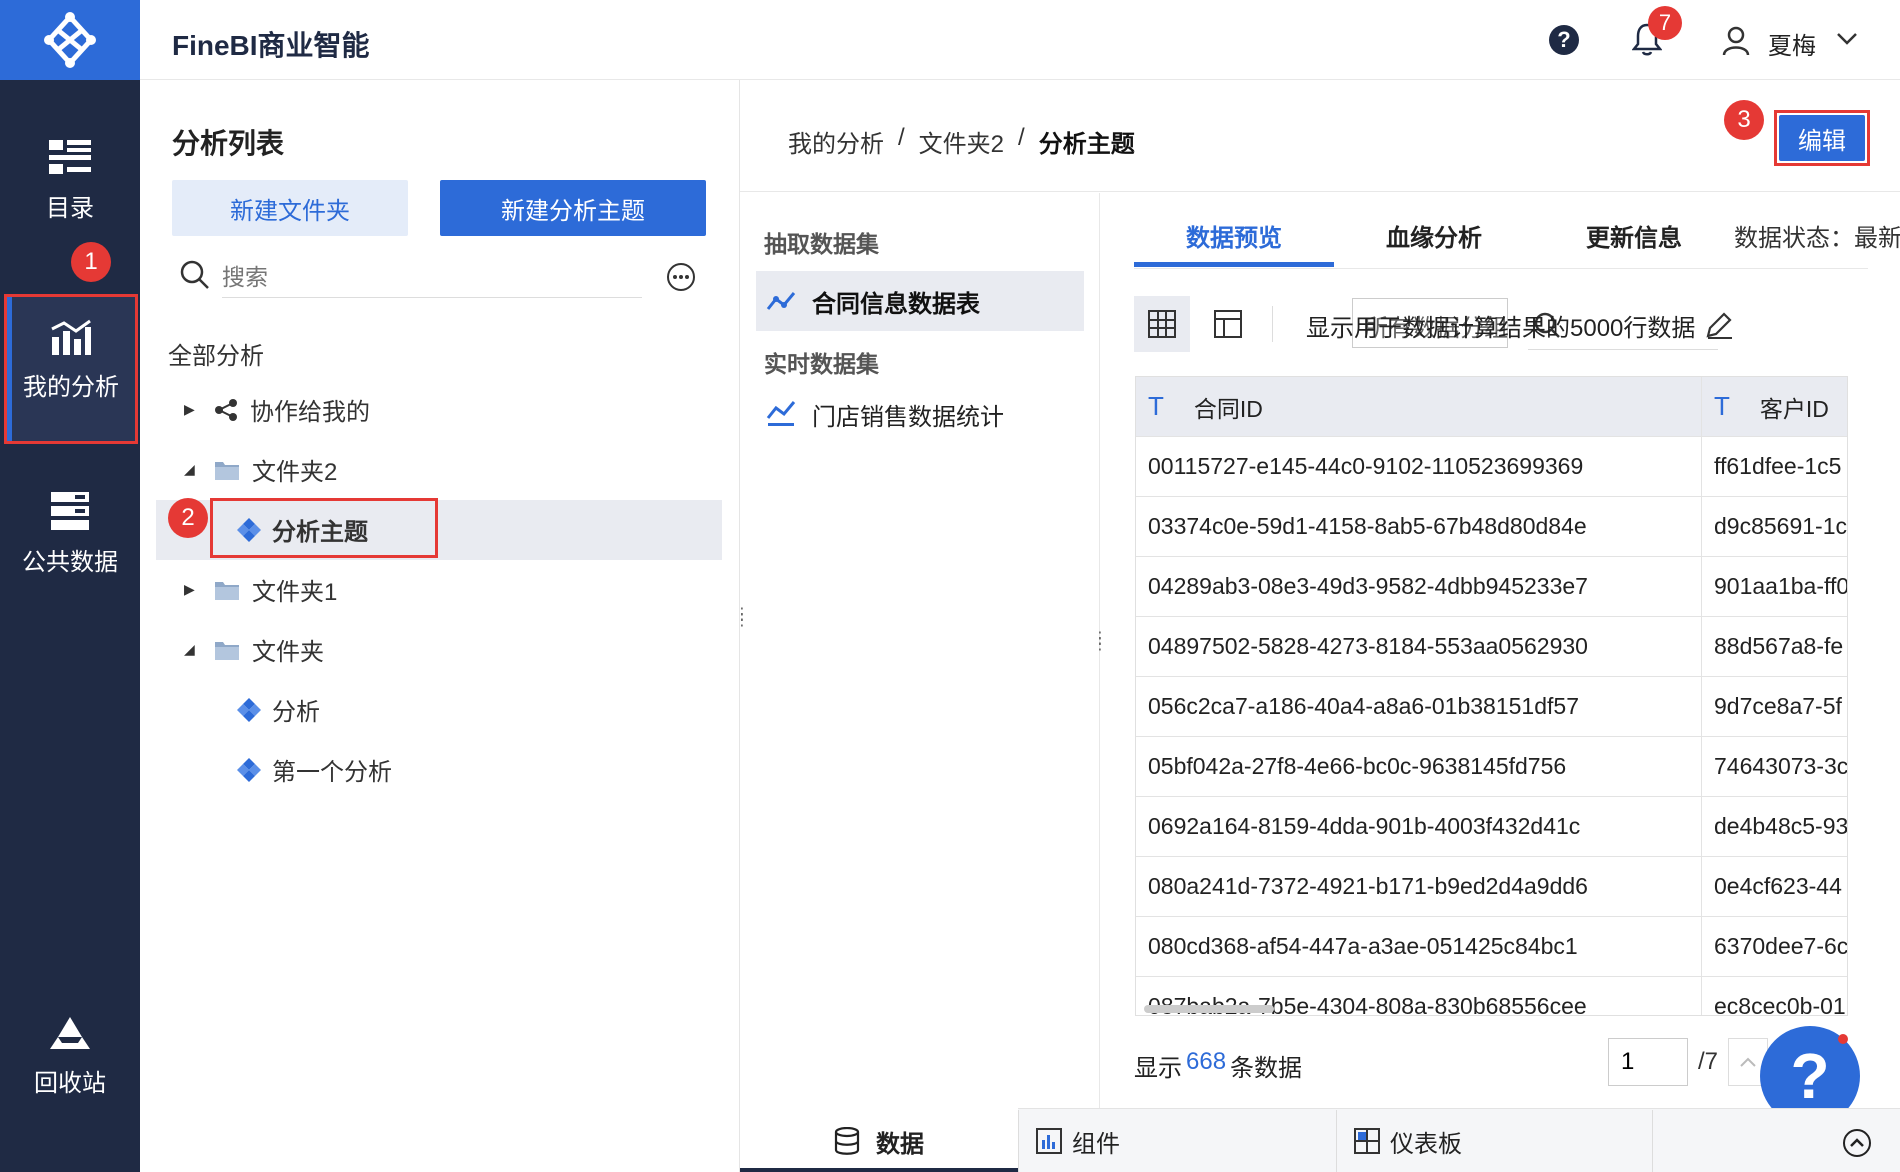 The width and height of the screenshot is (1900, 1172). What do you see at coordinates (71, 369) in the screenshot?
I see `nav-my-analysis: 我的分析` at bounding box center [71, 369].